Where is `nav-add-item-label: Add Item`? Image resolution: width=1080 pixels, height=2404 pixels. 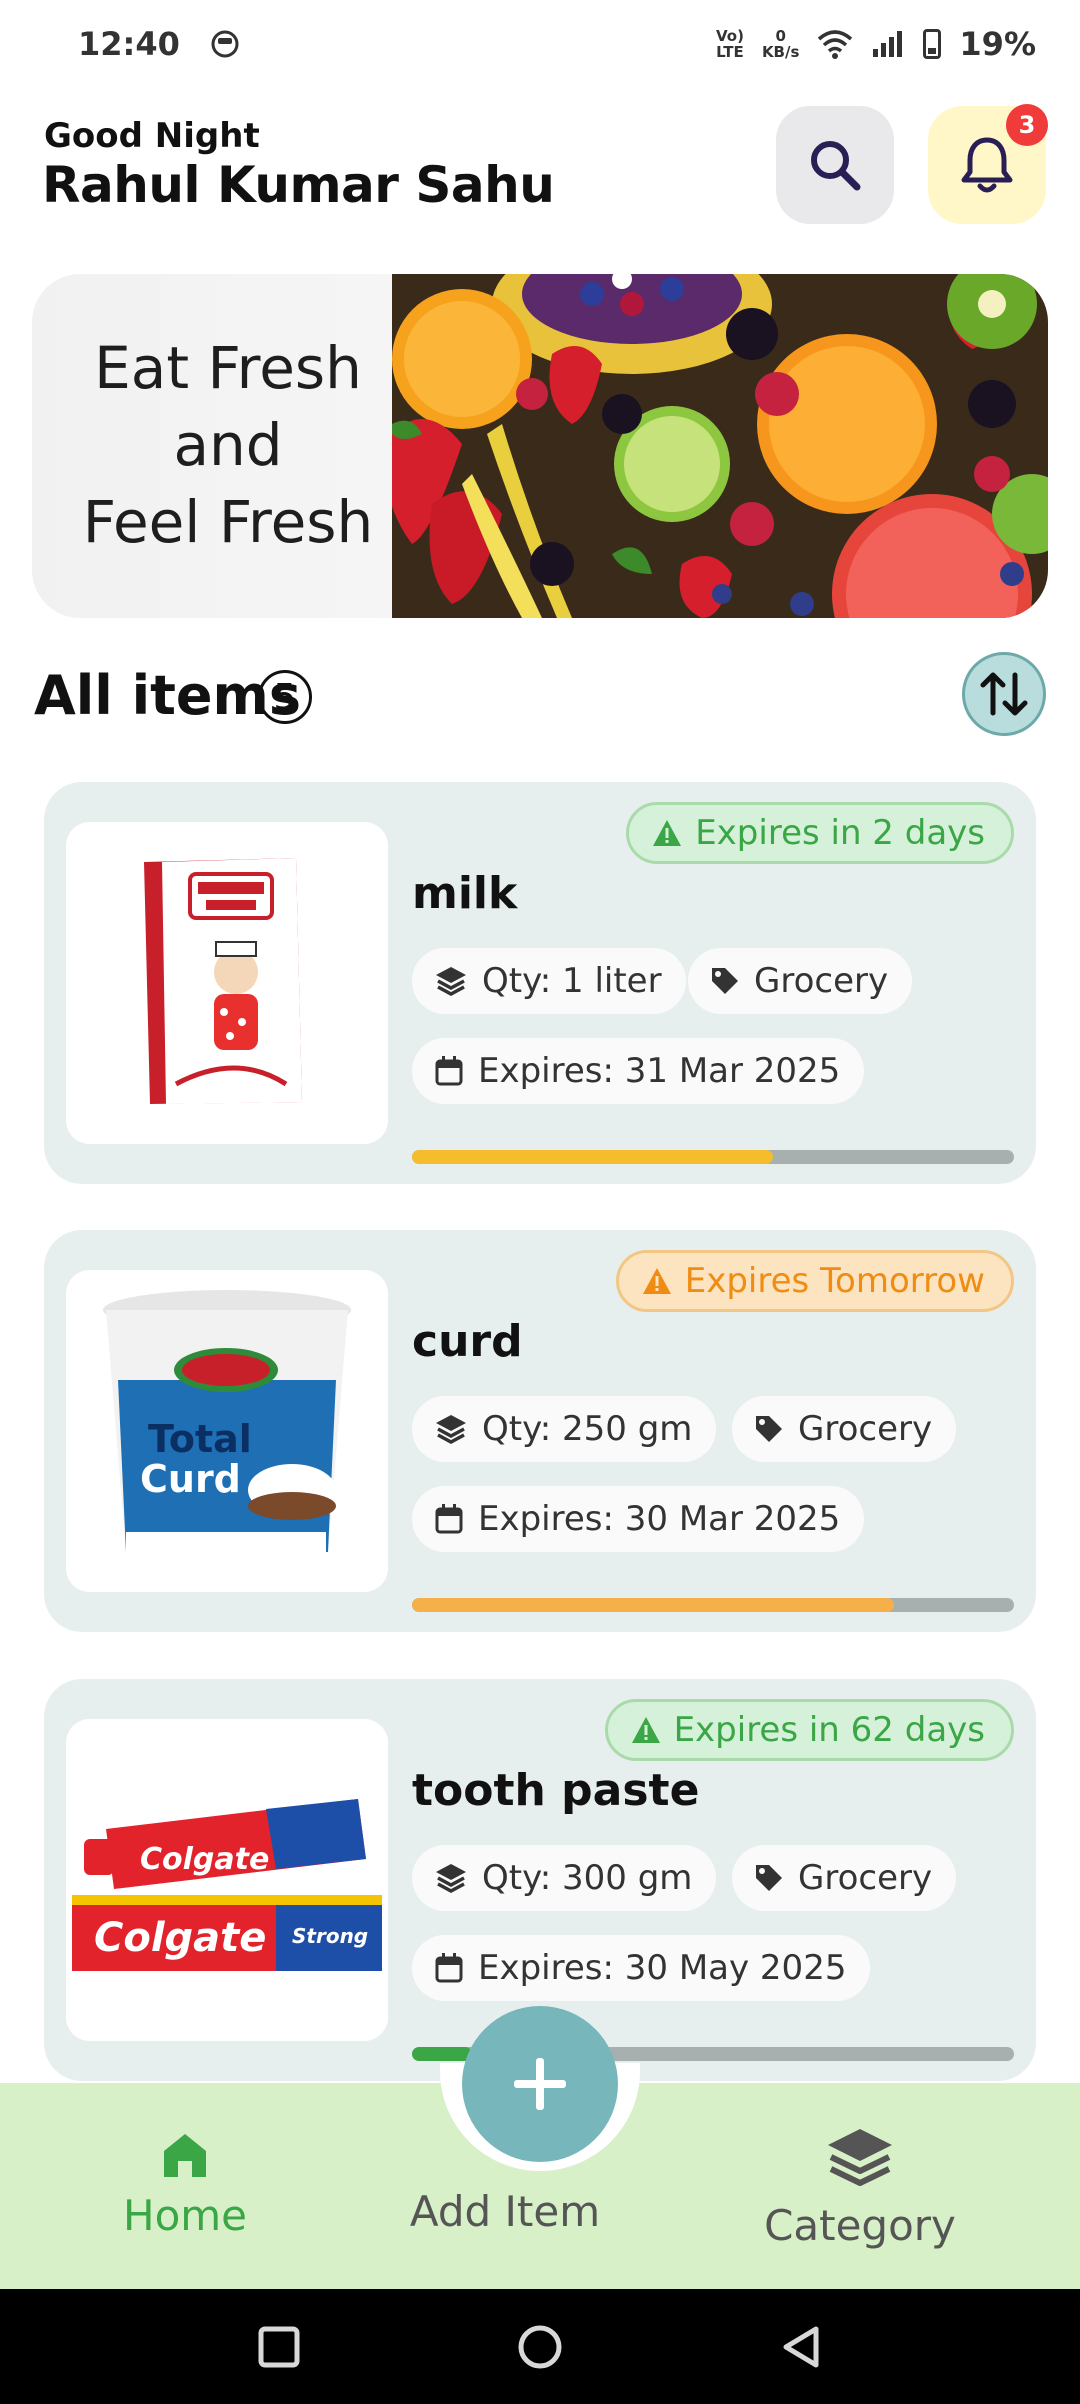 nav-add-item-label: Add Item is located at coordinates (505, 2211).